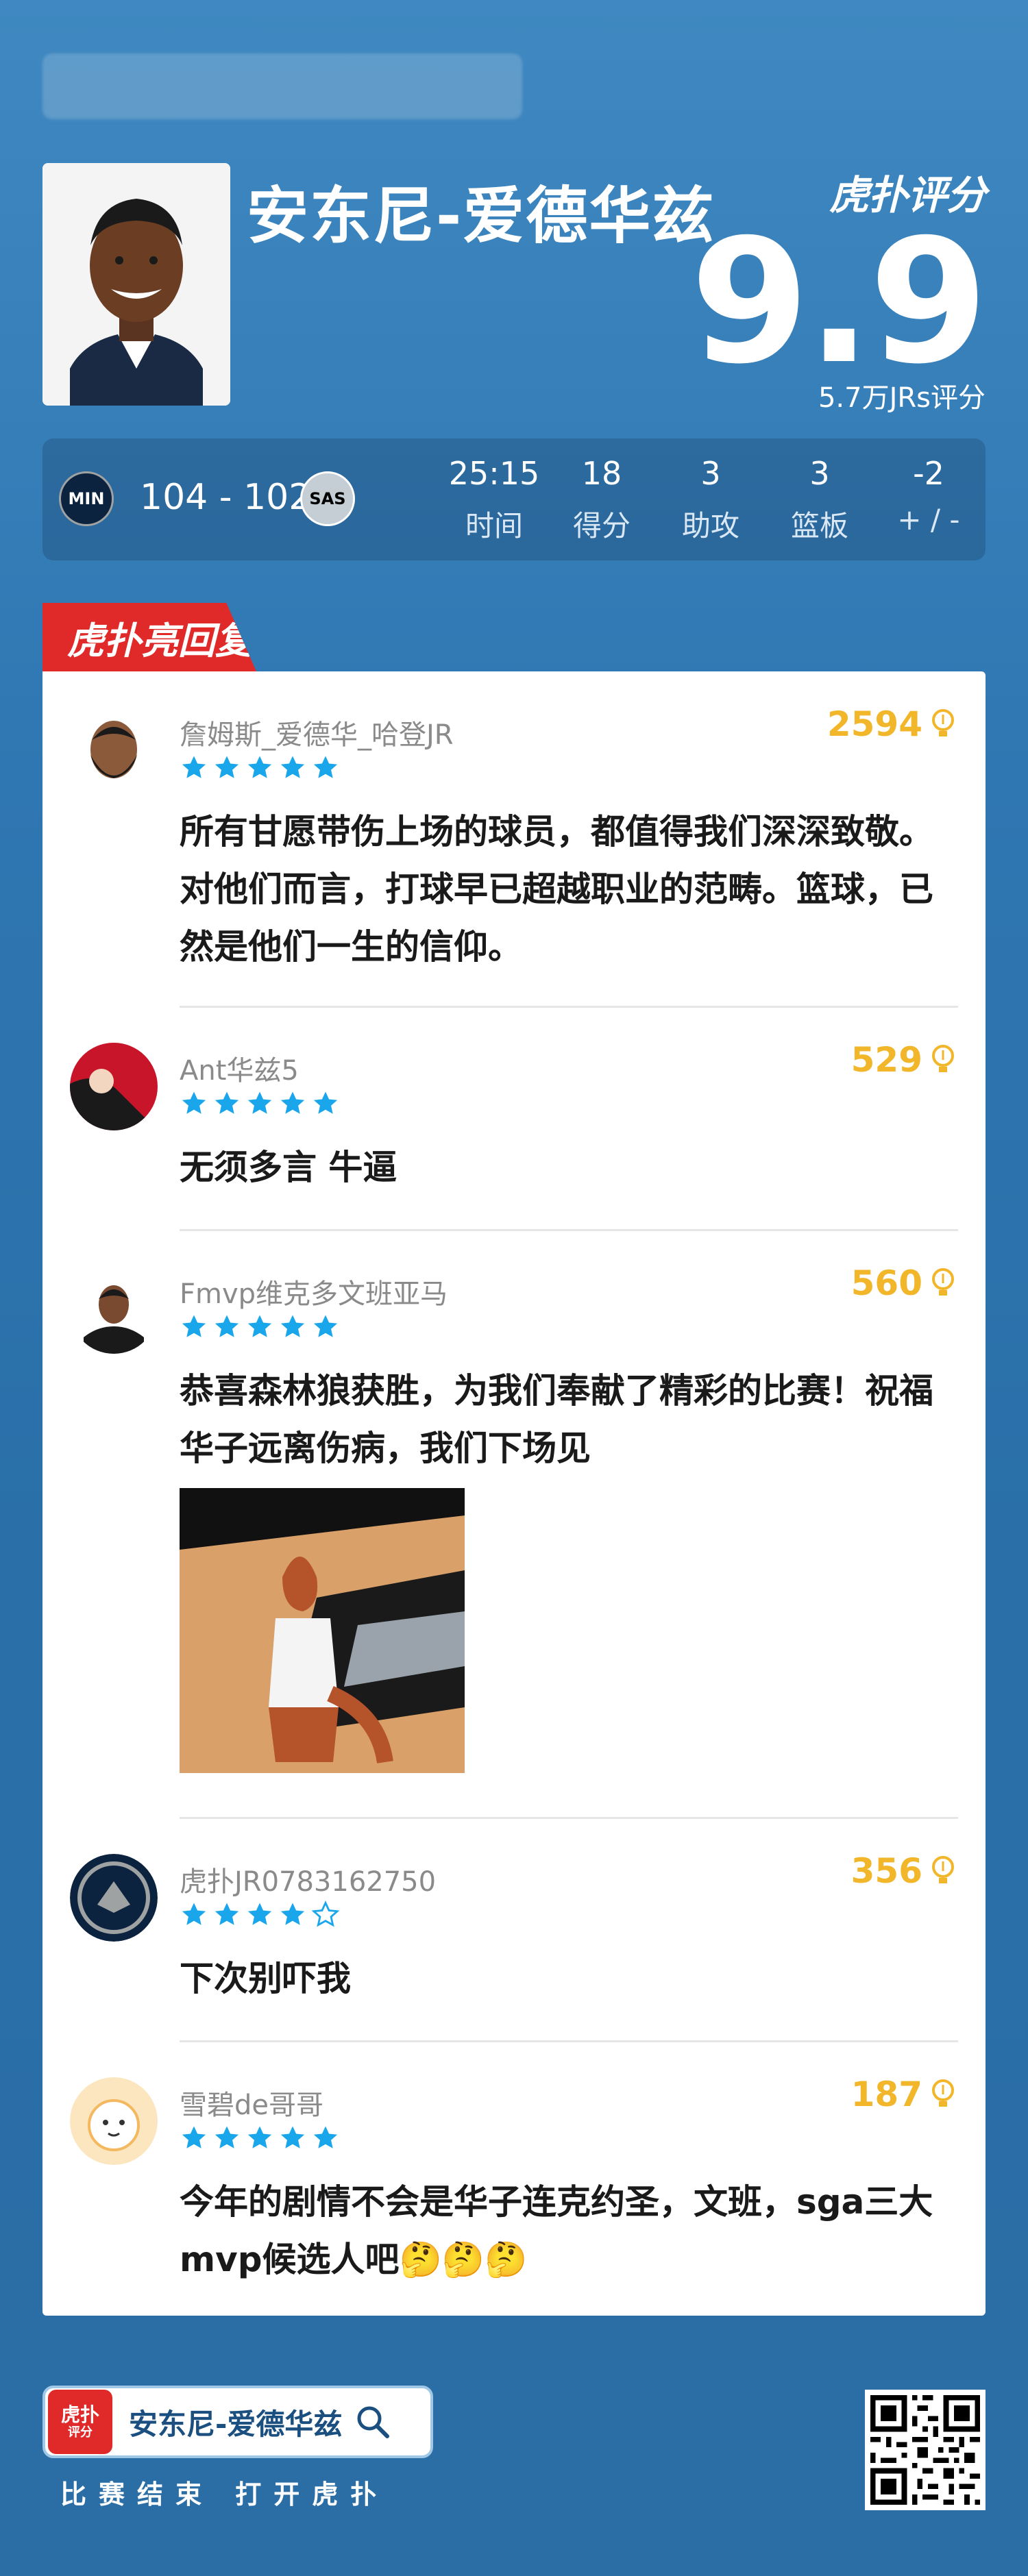 Image resolution: width=1028 pixels, height=2576 pixels. Describe the element at coordinates (265, 1978) in the screenshot. I see `comment-text: 下次别吓我` at that location.